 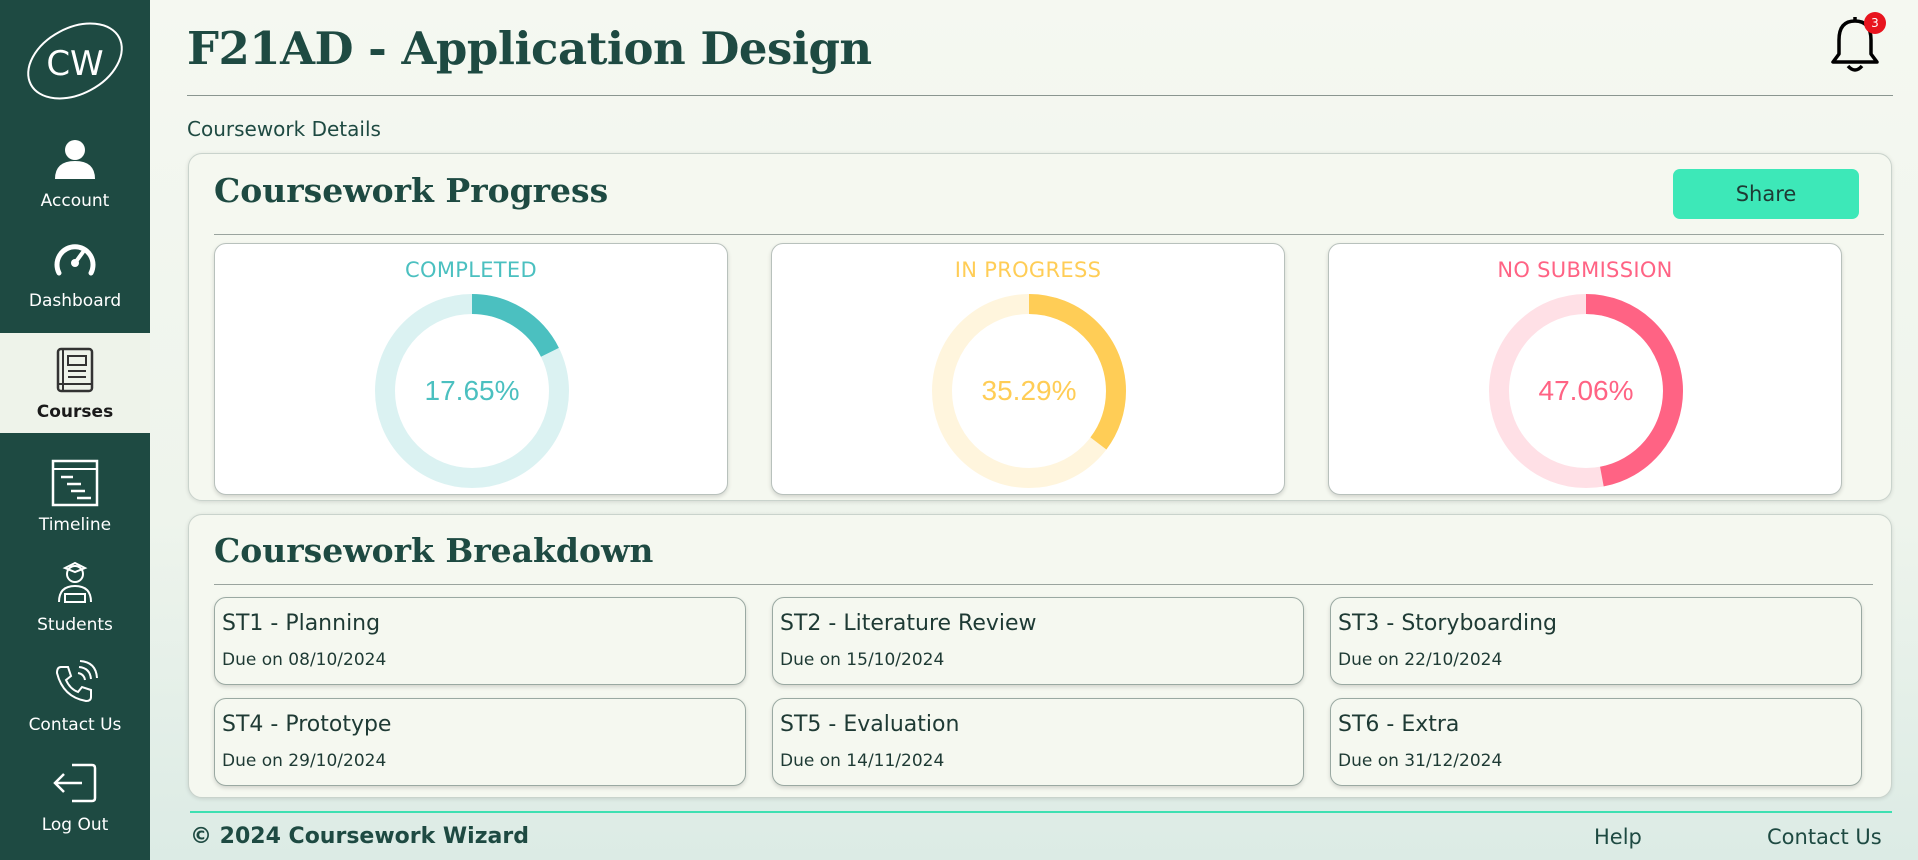 What do you see at coordinates (284, 129) in the screenshot?
I see `breadcrumb: Coursework Details` at bounding box center [284, 129].